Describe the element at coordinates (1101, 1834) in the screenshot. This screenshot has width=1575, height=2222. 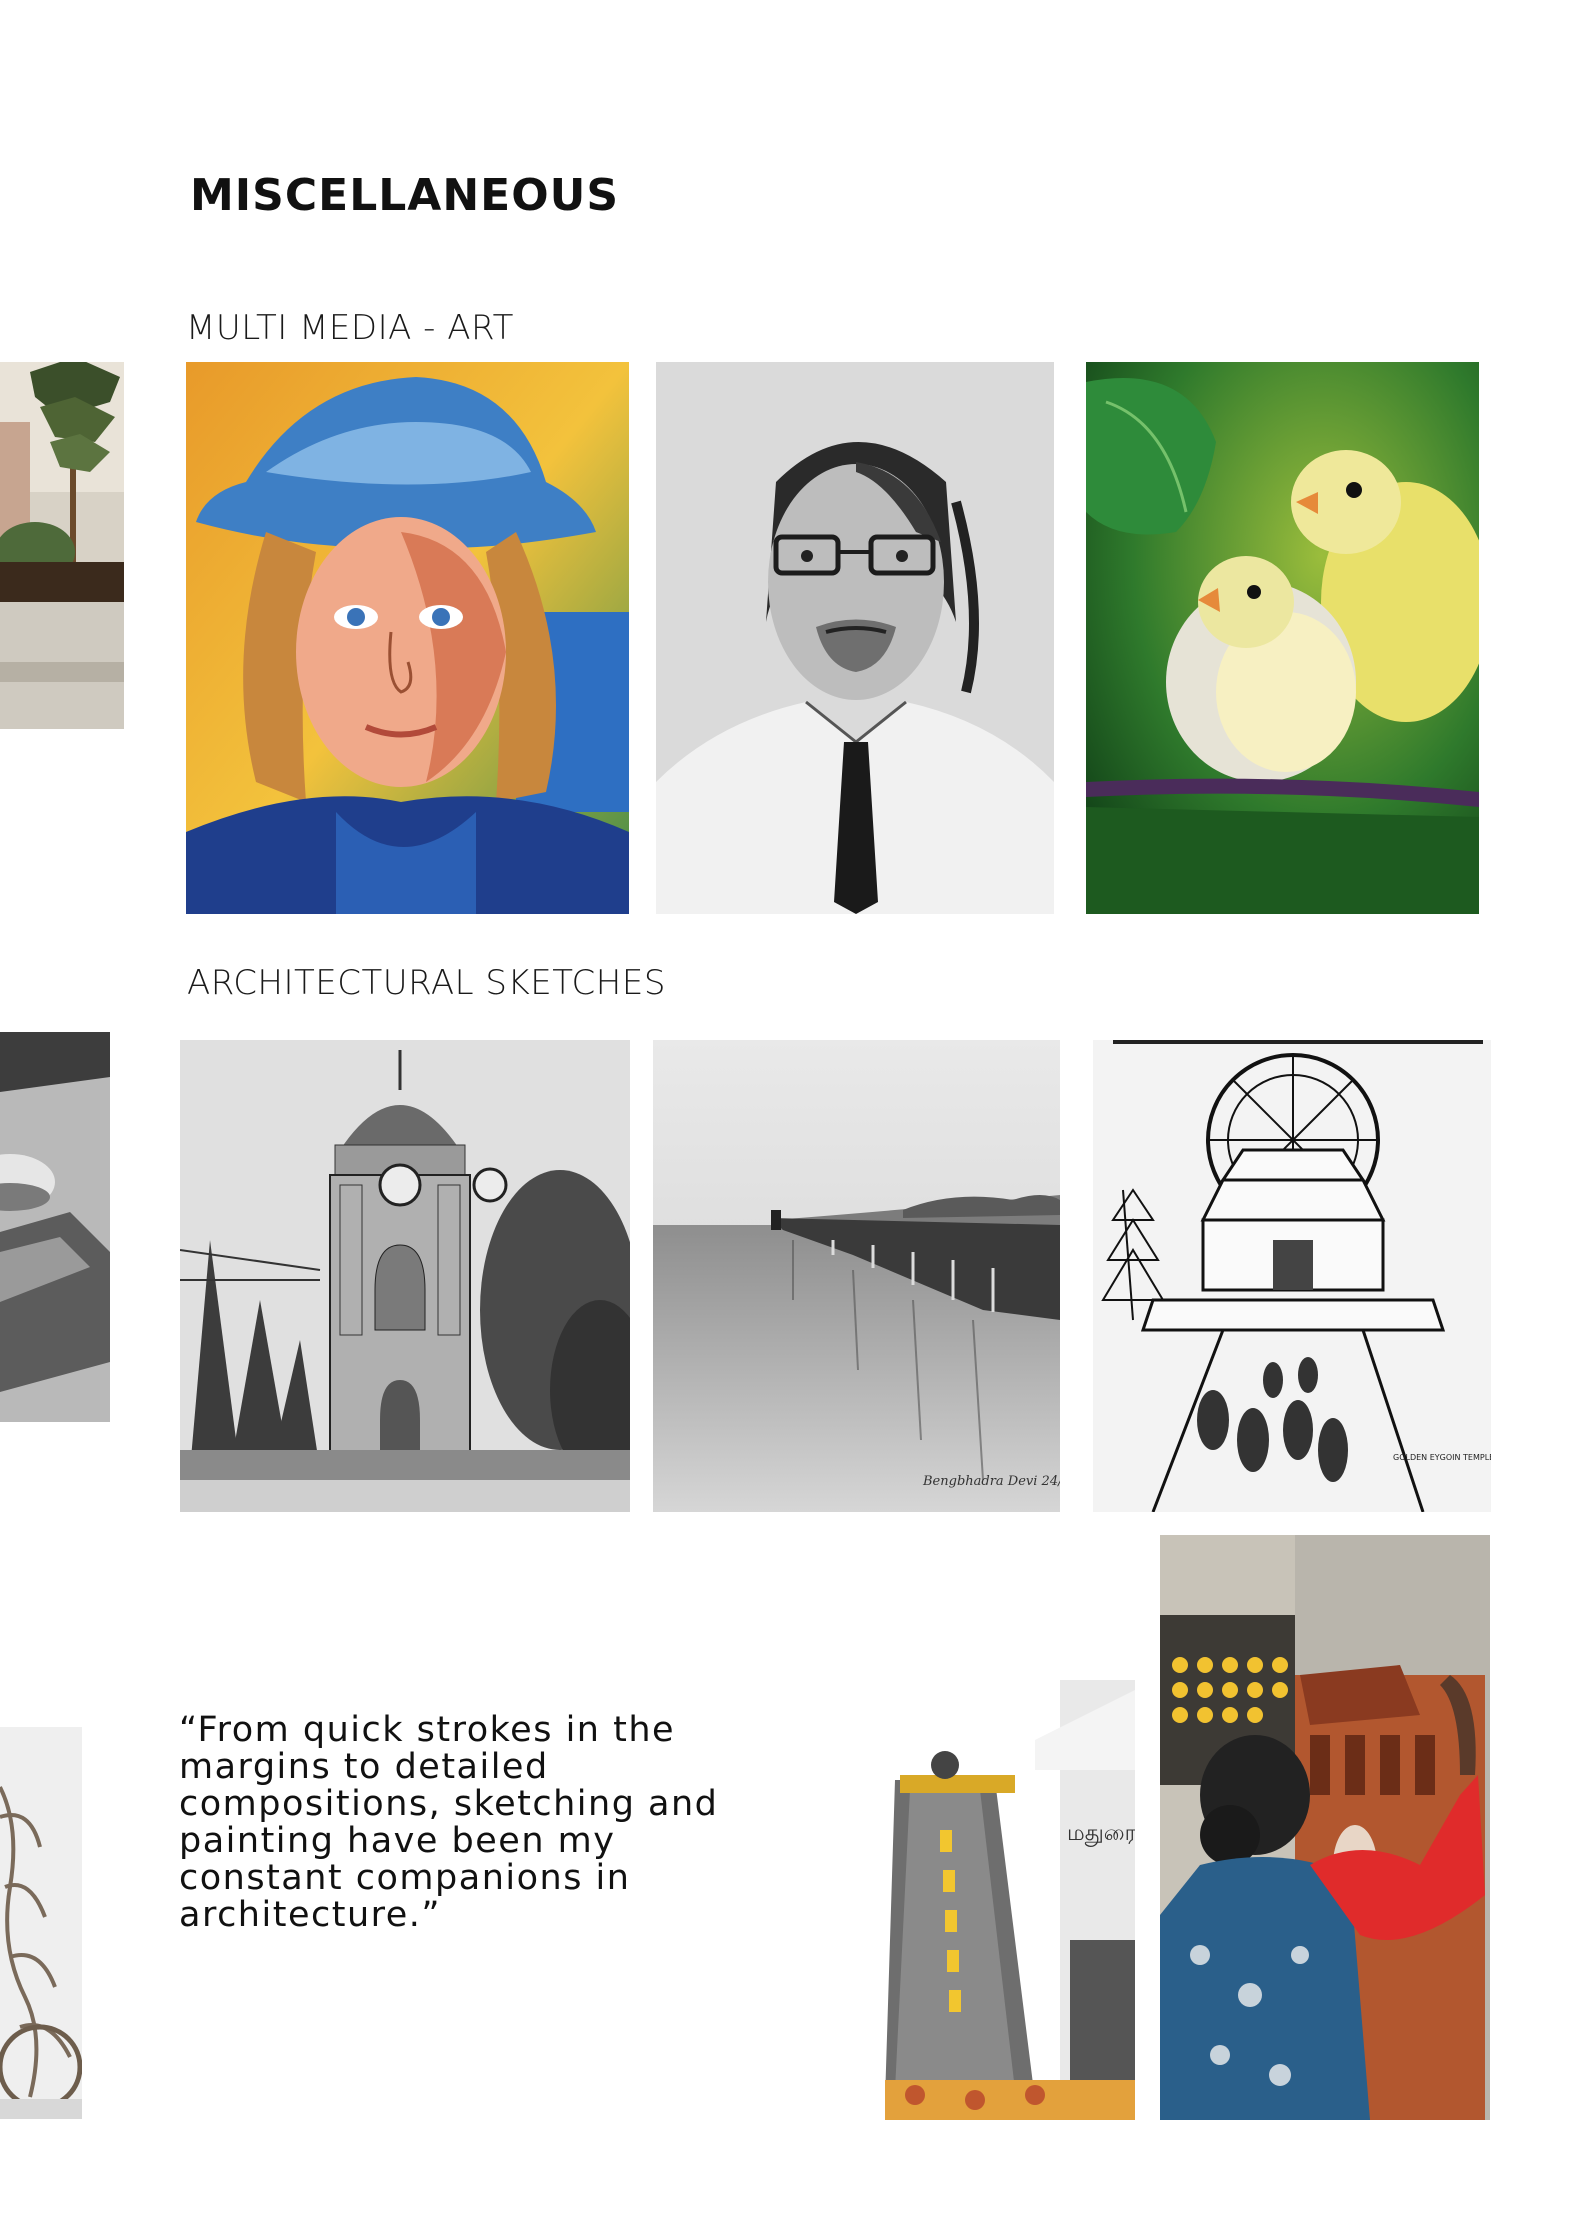
I see `svg-text: மதுரை` at that location.